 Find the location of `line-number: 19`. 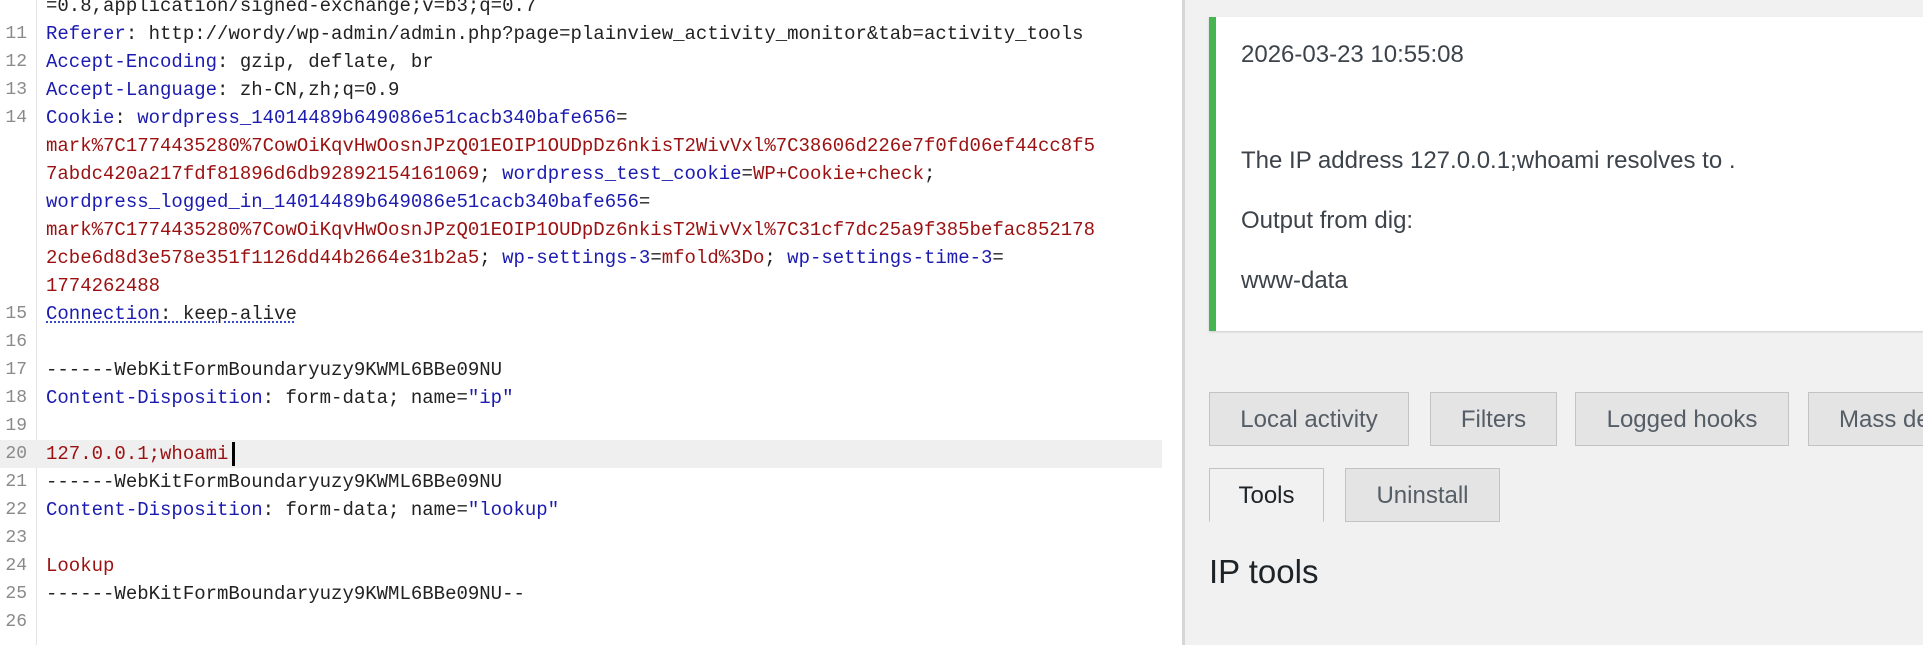

line-number: 19 is located at coordinates (16, 426).